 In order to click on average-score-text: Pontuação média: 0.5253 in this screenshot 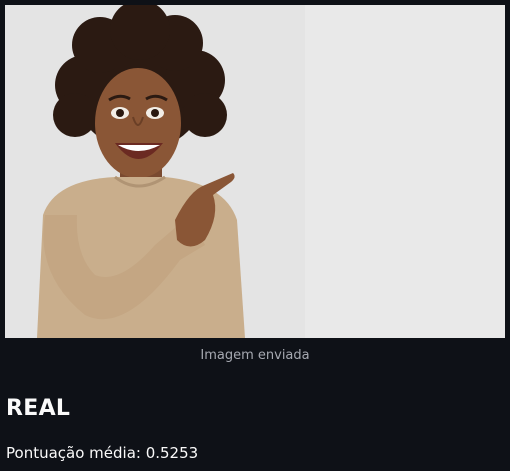, I will do `click(102, 453)`.